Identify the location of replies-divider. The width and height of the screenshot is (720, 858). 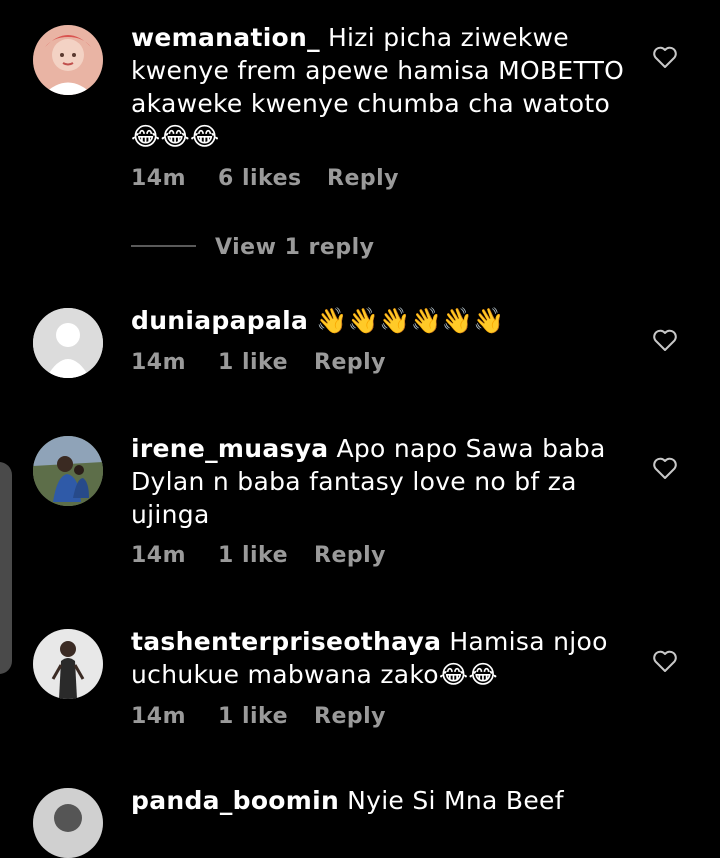
(163, 246).